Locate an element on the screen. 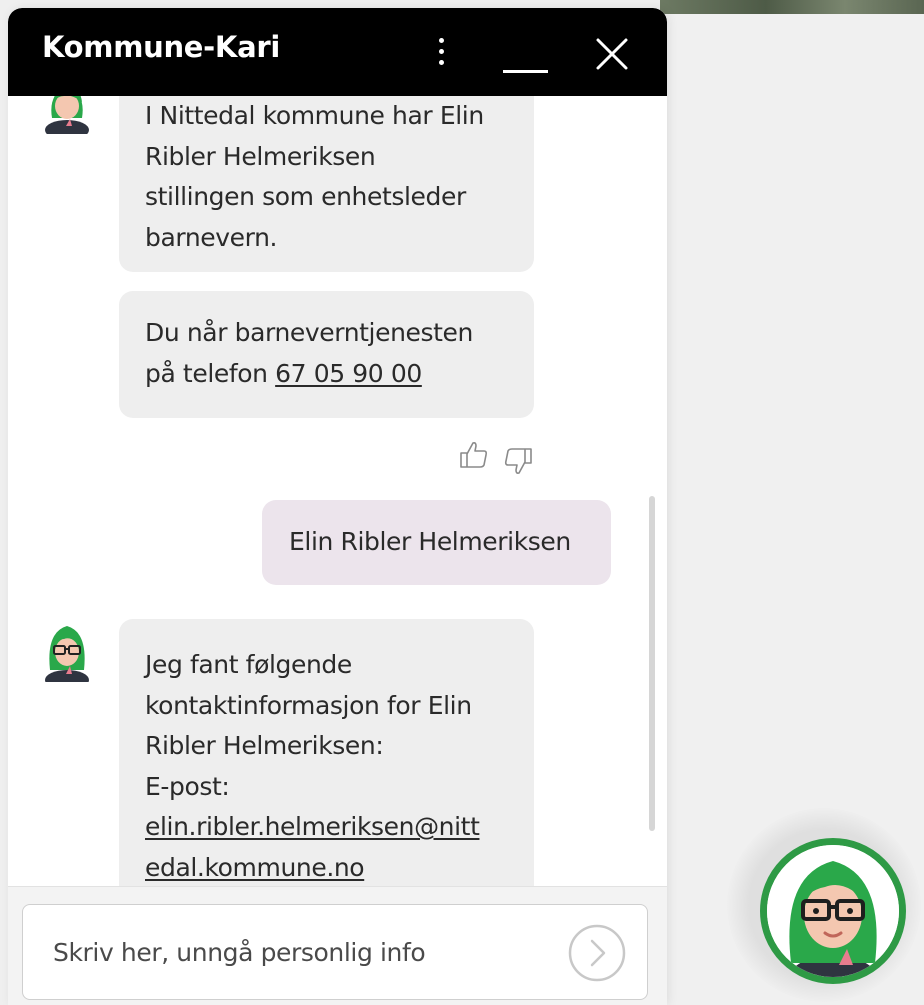 Image resolution: width=924 pixels, height=1005 pixels. message-line: I Nittedal kommune har Elin is located at coordinates (314, 115).